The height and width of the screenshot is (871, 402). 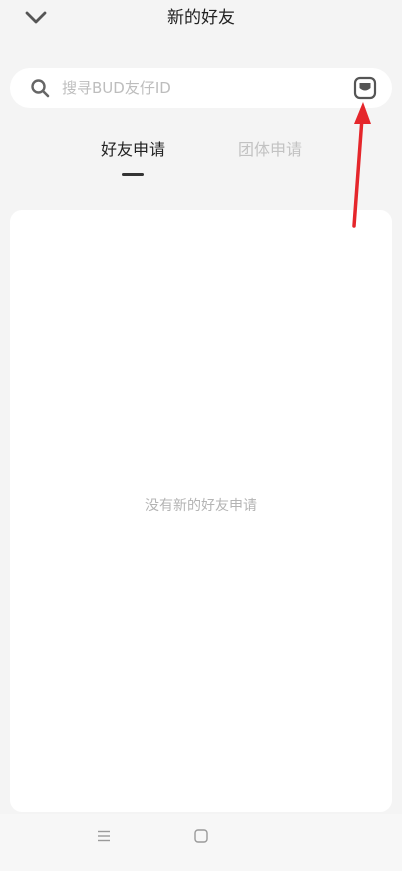 I want to click on page-title: 新的好友, so click(x=201, y=18).